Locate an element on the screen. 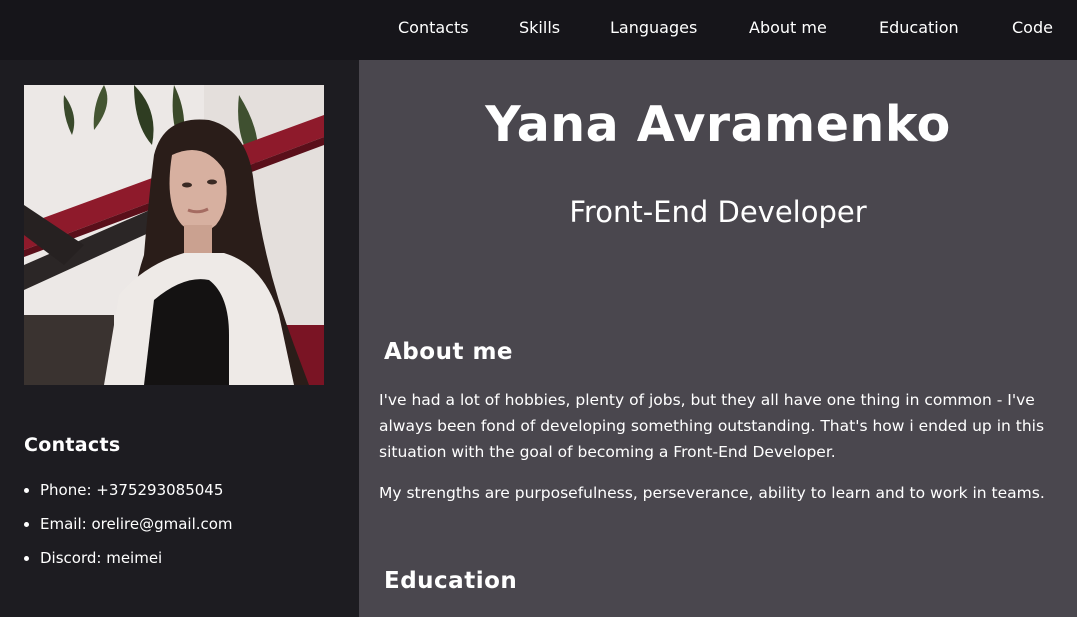 The width and height of the screenshot is (1077, 617). contact-email: Email: orelire@gmail.com is located at coordinates (128, 531).